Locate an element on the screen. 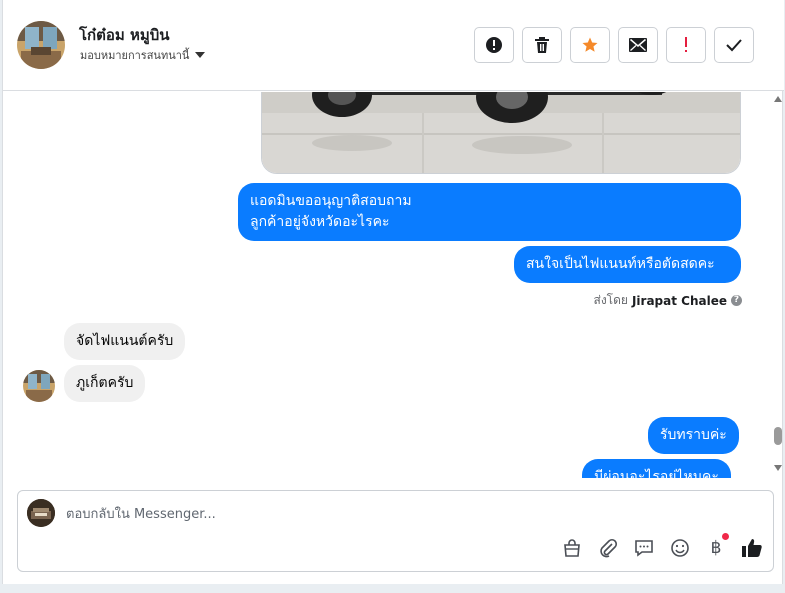  delete-button is located at coordinates (542, 45).